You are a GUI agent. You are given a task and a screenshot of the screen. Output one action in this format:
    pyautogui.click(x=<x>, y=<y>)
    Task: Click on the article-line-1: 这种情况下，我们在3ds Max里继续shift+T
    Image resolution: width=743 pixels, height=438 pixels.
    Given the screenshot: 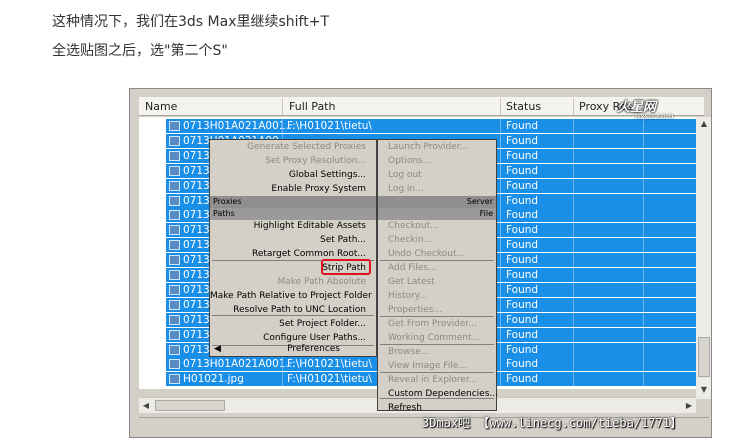 What is the action you would take?
    pyautogui.click(x=190, y=22)
    